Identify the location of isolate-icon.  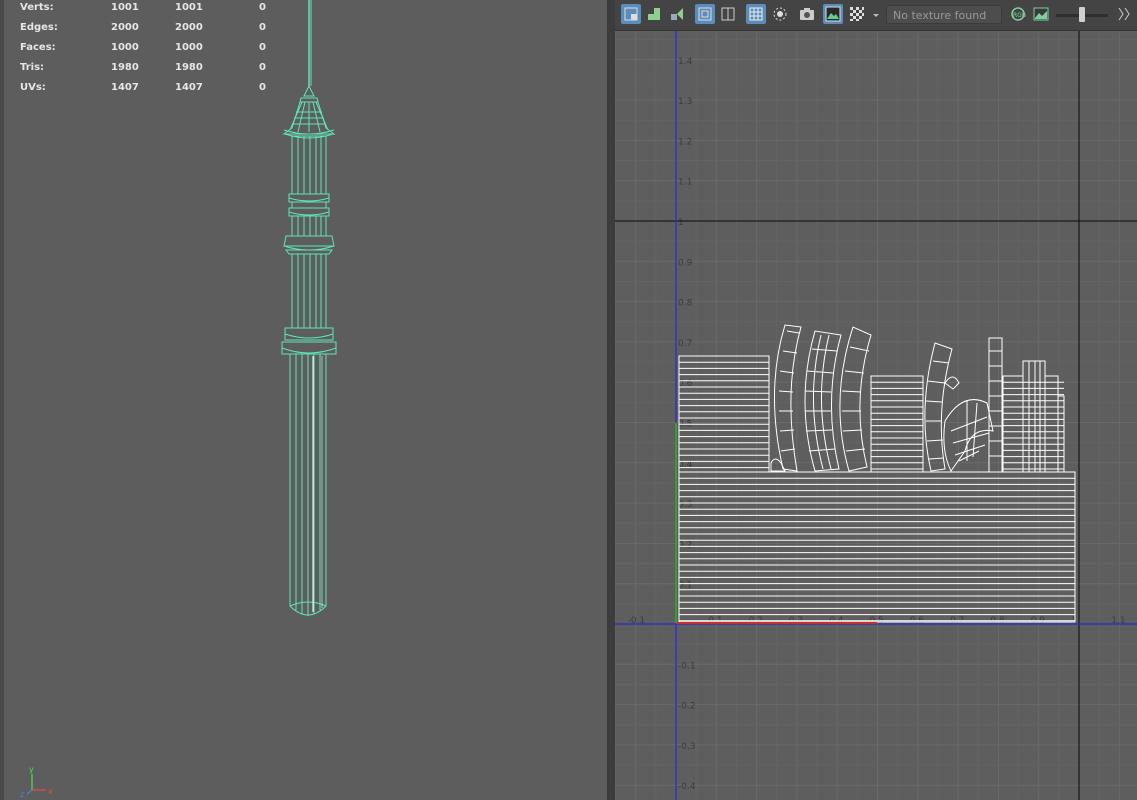
(780, 14).